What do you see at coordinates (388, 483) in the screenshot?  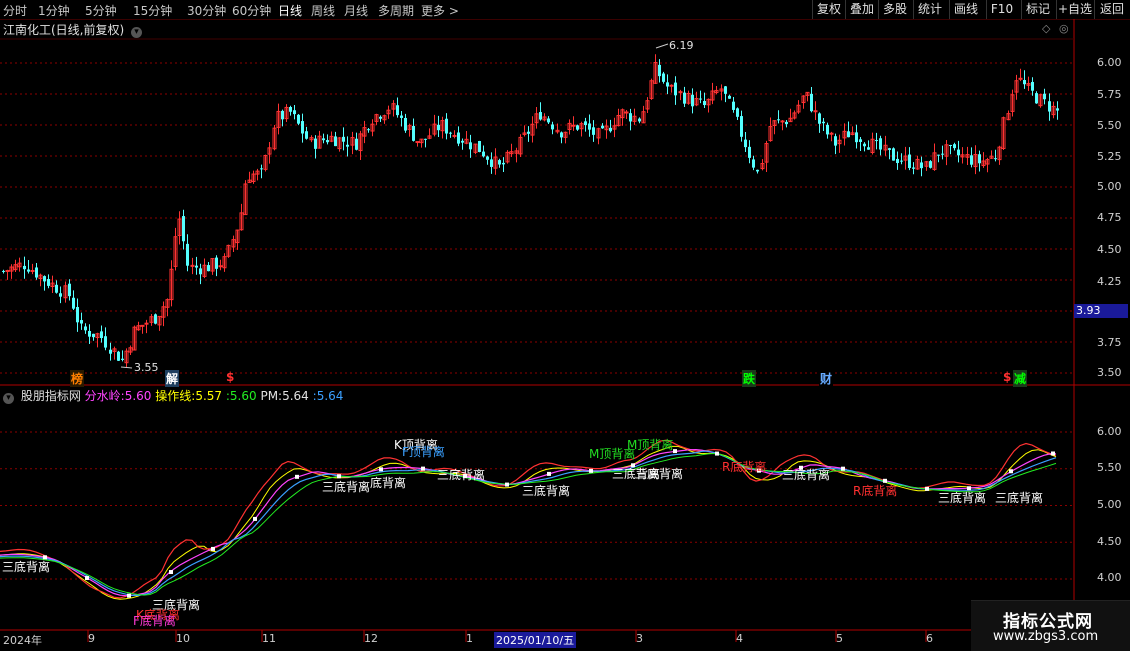 I see `divergence-label: 底背离` at bounding box center [388, 483].